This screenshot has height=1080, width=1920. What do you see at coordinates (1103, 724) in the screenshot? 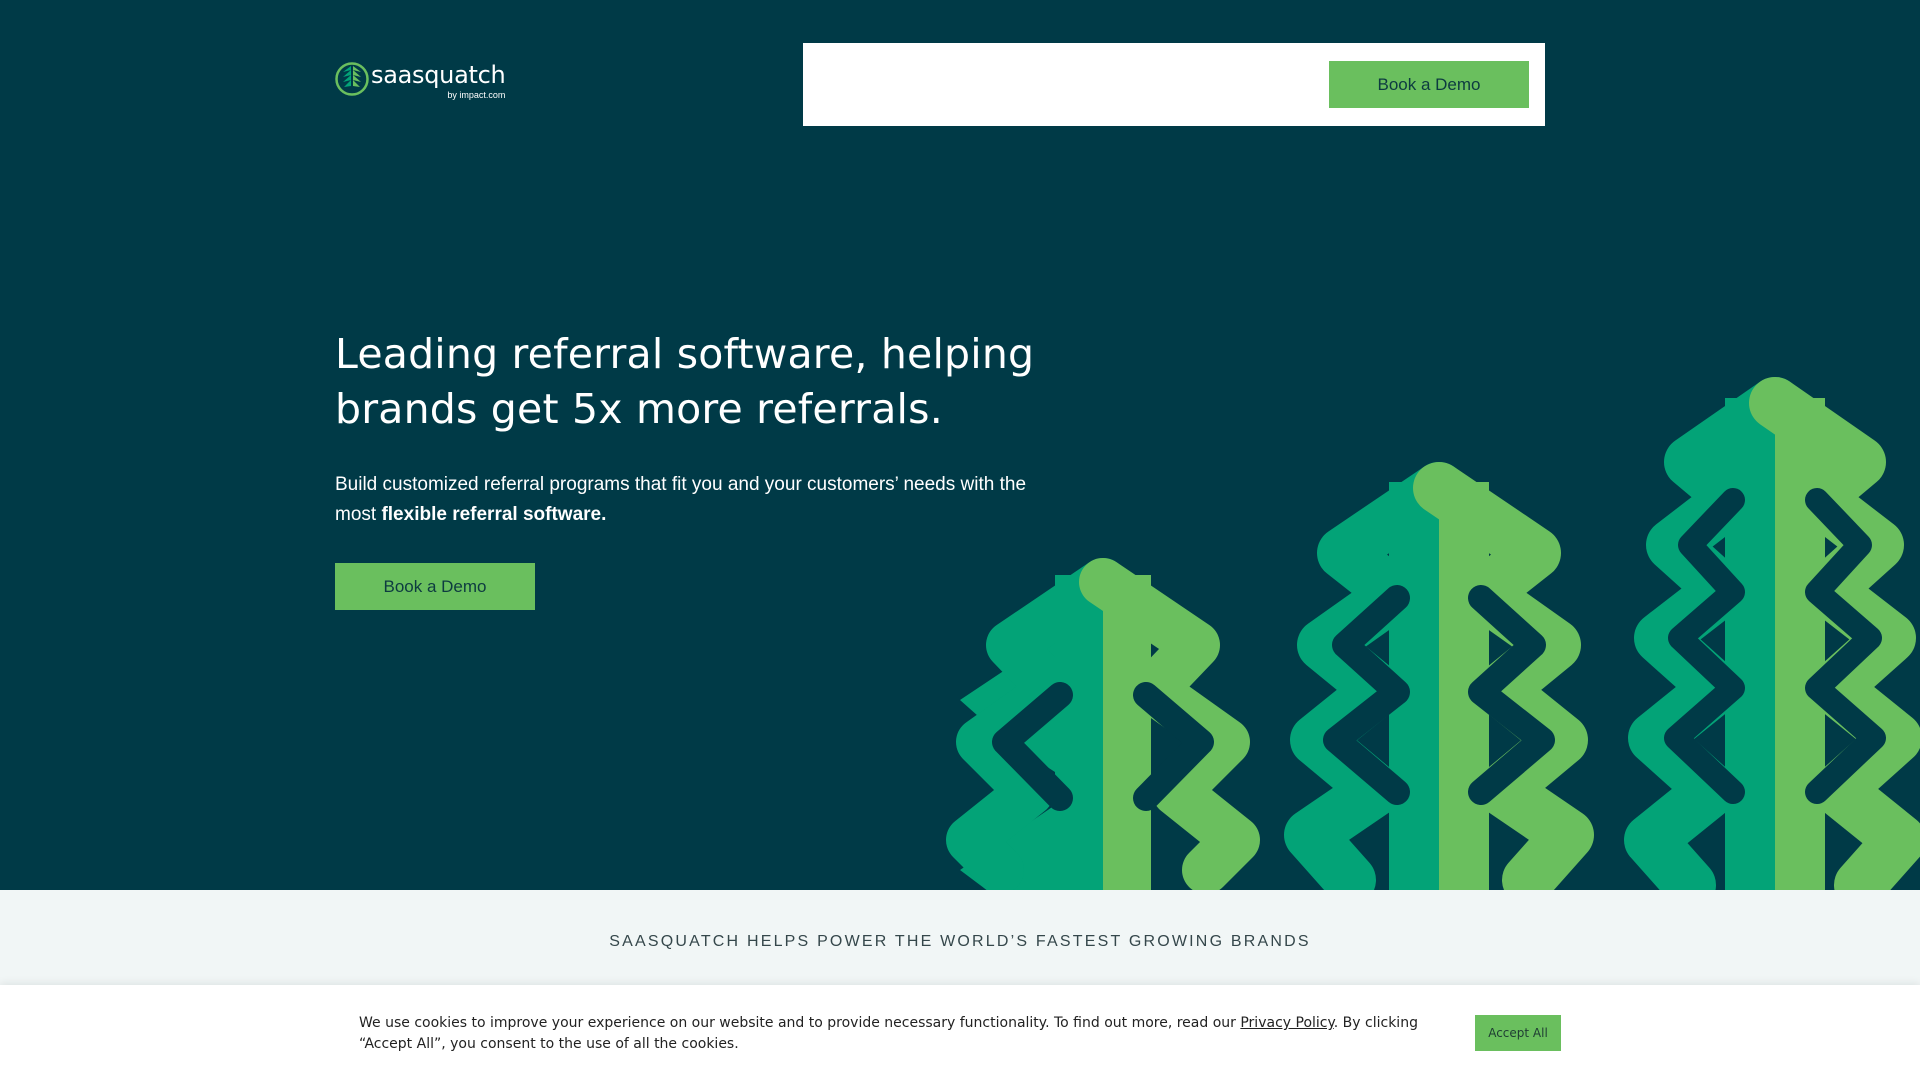
I see `tree-small` at bounding box center [1103, 724].